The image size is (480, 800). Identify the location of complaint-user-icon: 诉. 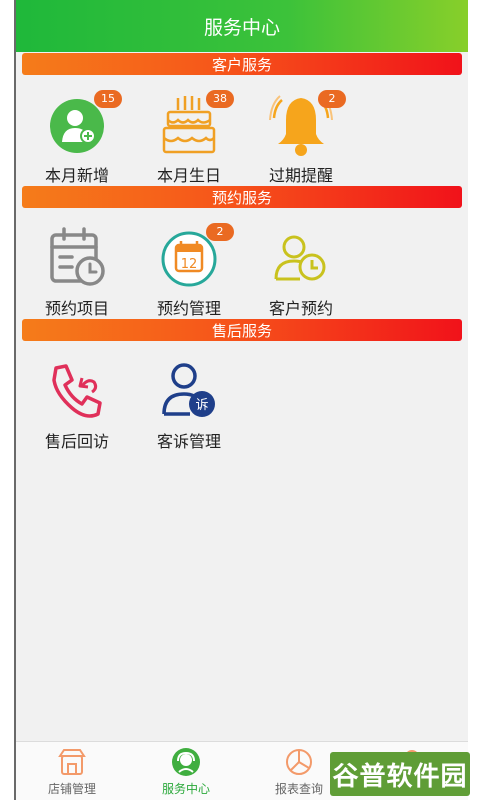
(189, 391).